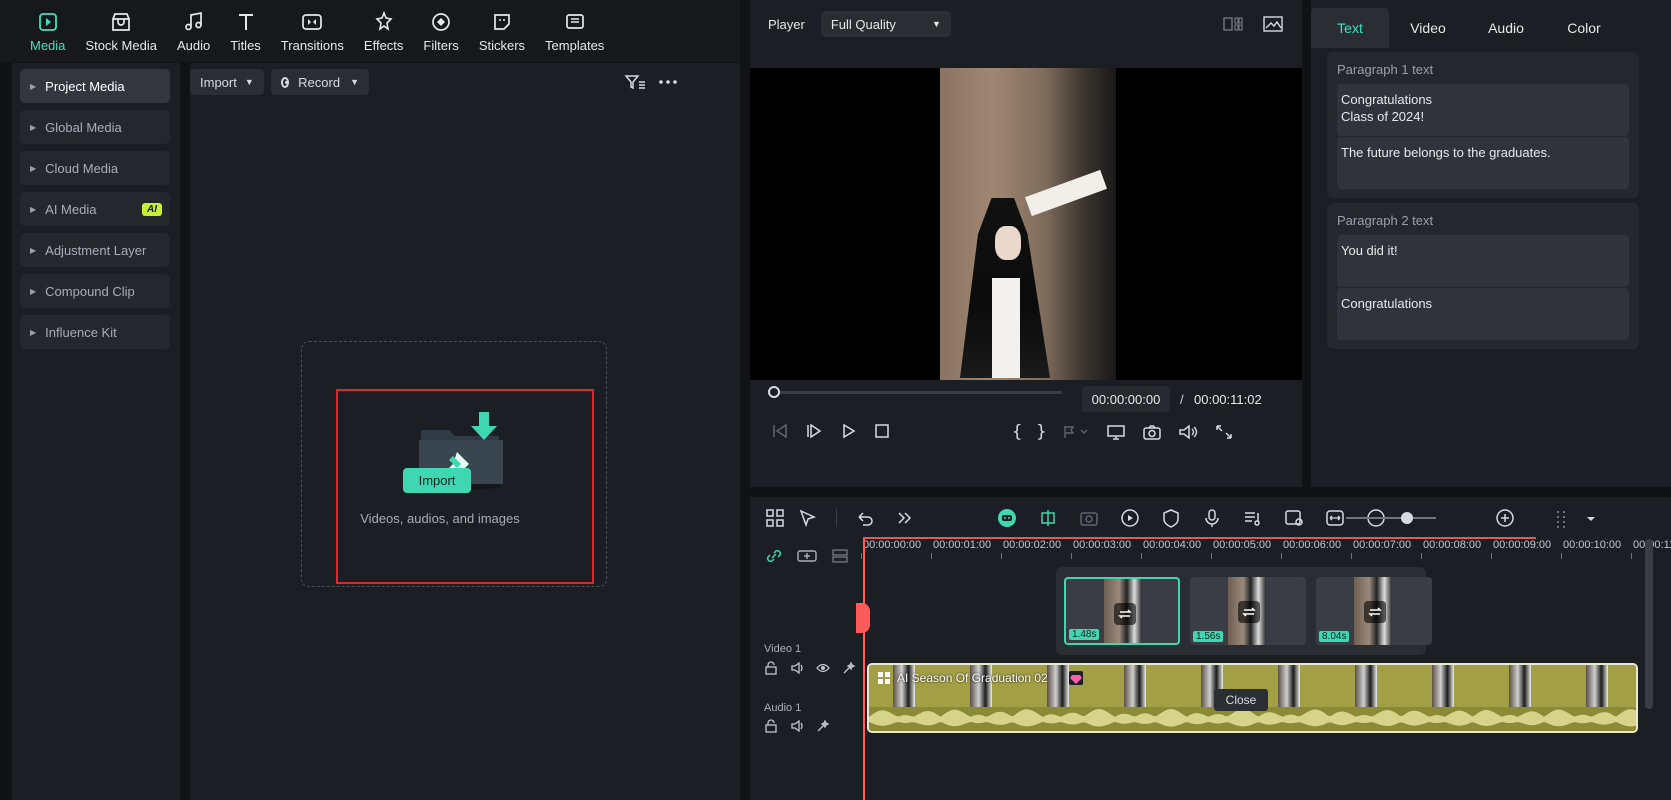  What do you see at coordinates (312, 45) in the screenshot?
I see `toolbar-label: Transitions` at bounding box center [312, 45].